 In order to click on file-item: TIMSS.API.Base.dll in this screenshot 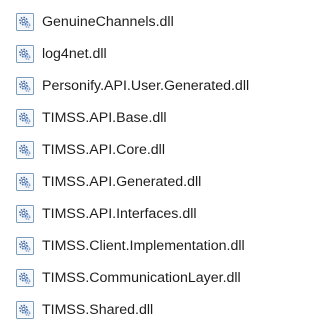, I will do `click(165, 118)`.